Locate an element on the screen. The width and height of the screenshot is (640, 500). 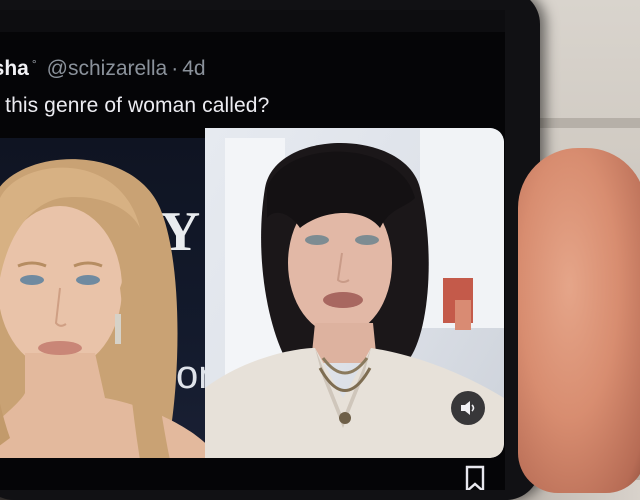
finger is located at coordinates (579, 320).